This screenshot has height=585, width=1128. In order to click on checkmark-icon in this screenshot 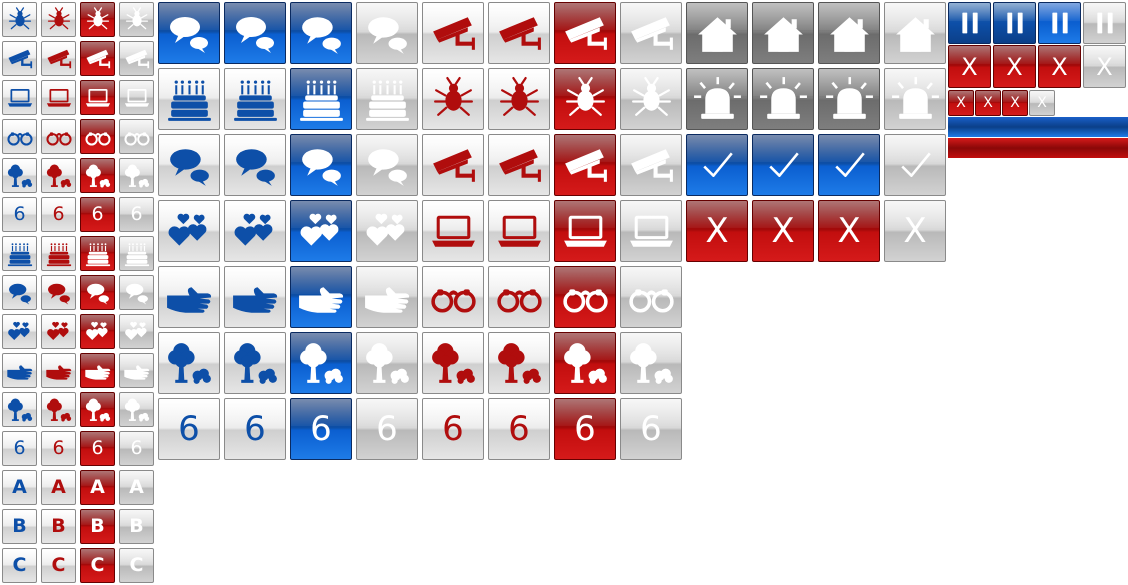, I will do `click(717, 165)`.